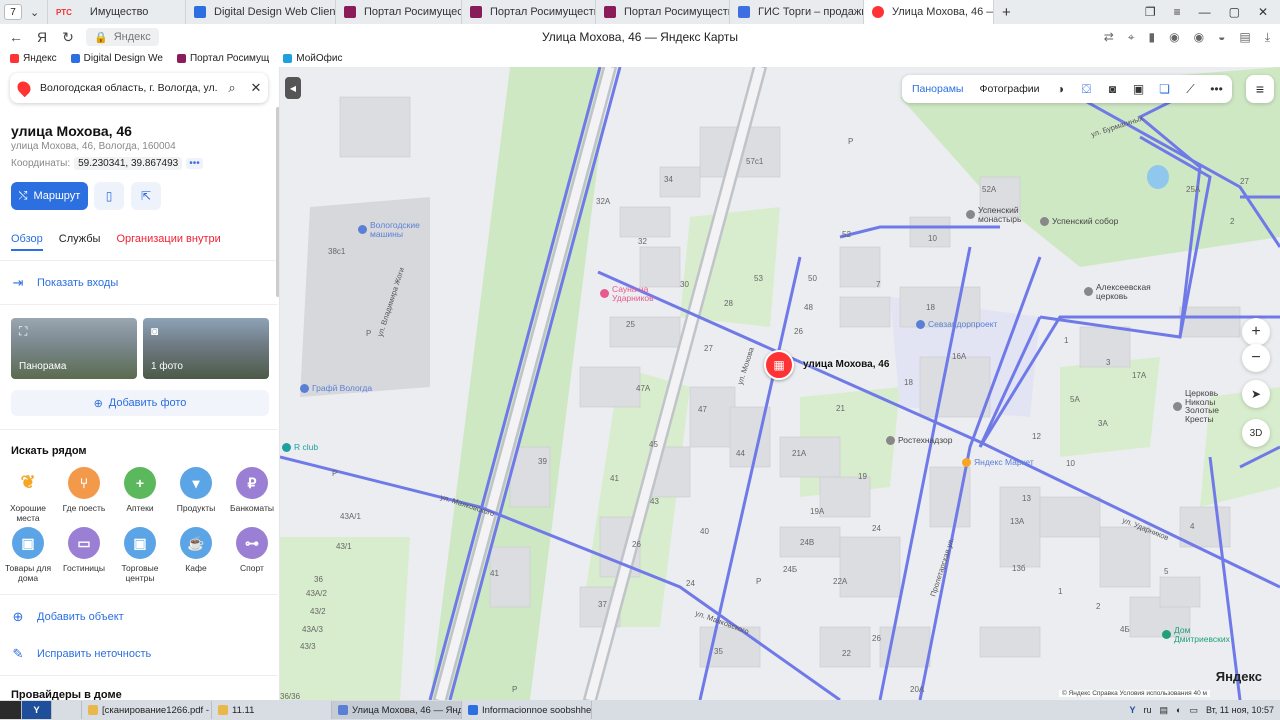  Describe the element at coordinates (1221, 37) in the screenshot. I see `extension-icon: ◒` at that location.